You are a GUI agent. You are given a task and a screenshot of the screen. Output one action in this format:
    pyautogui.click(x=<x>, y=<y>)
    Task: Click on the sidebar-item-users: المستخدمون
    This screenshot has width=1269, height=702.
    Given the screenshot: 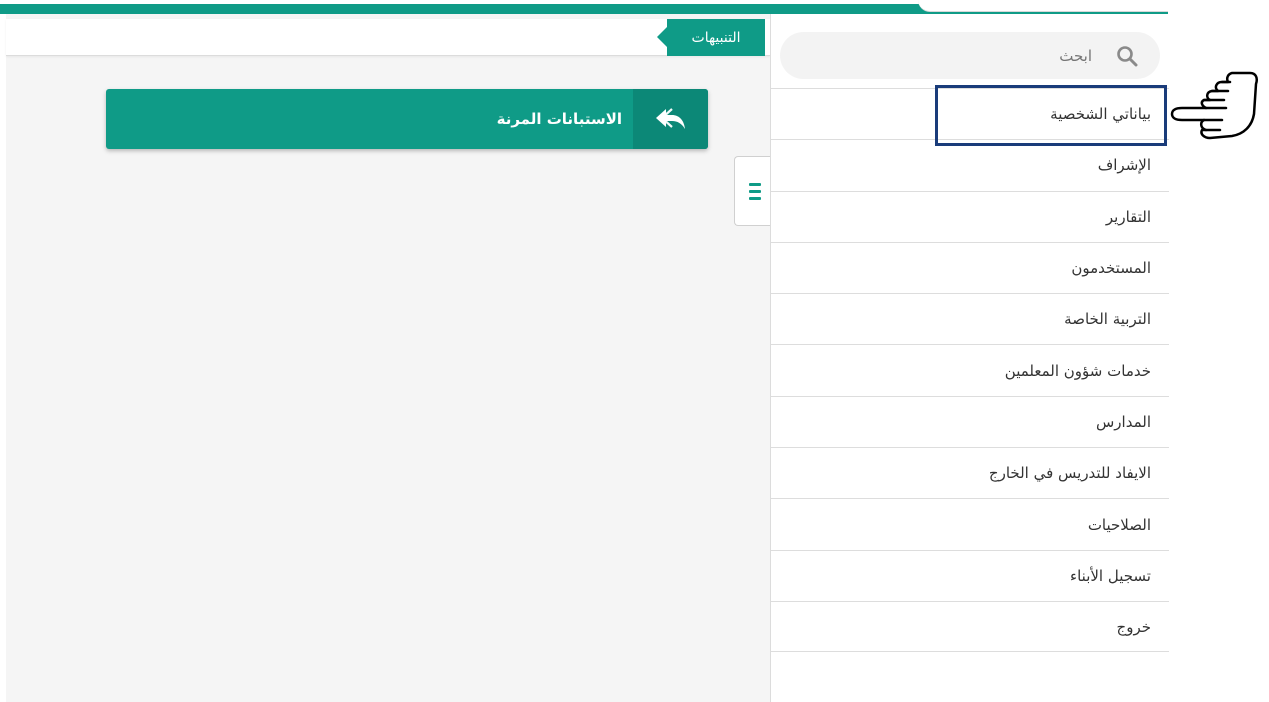 What is the action you would take?
    pyautogui.click(x=970, y=267)
    